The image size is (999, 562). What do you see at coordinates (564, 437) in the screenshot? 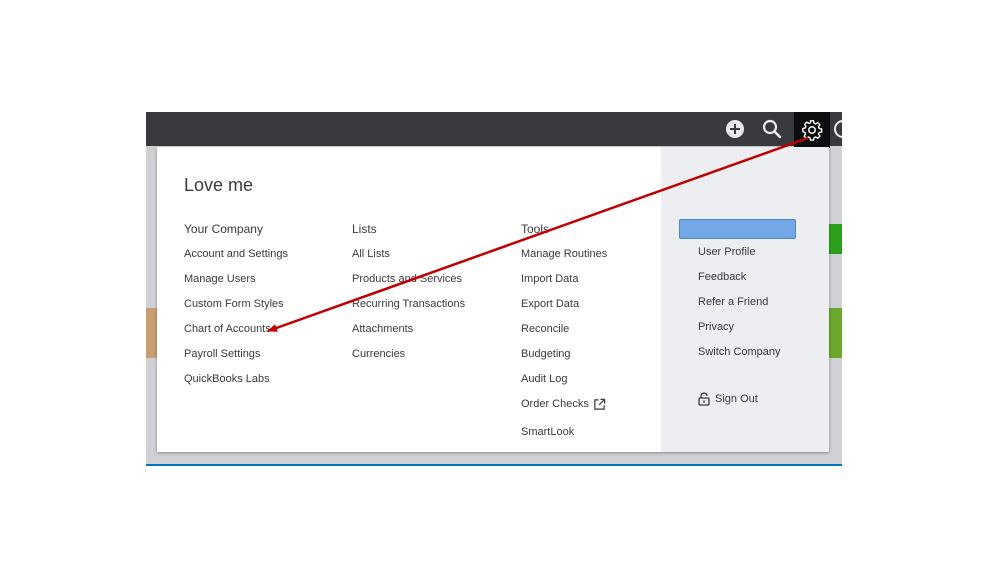
I see `menu-item-smartlook: SmartLook` at bounding box center [564, 437].